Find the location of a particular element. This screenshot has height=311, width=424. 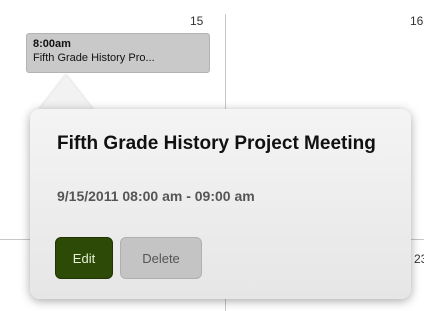

day-number-15: 15 is located at coordinates (196, 21).